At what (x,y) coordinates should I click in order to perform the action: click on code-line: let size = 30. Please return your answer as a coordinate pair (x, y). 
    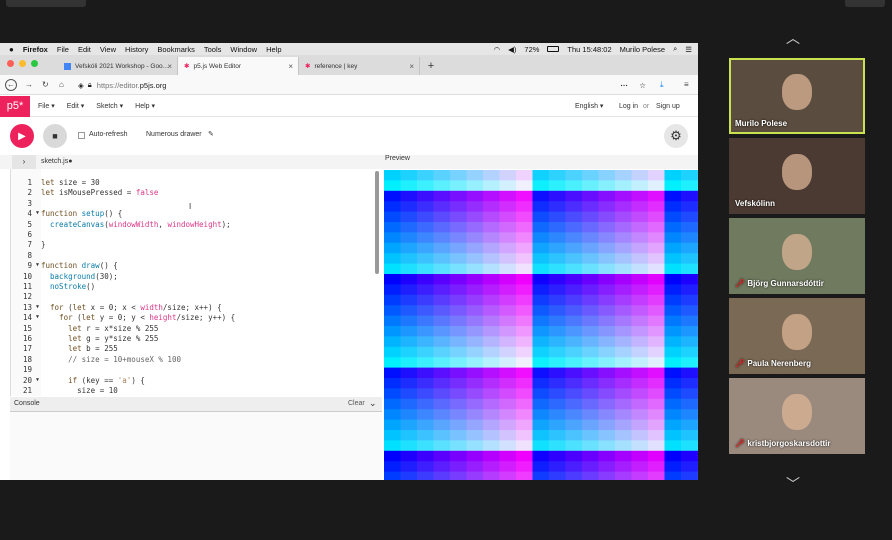
    Looking at the image, I should click on (70, 182).